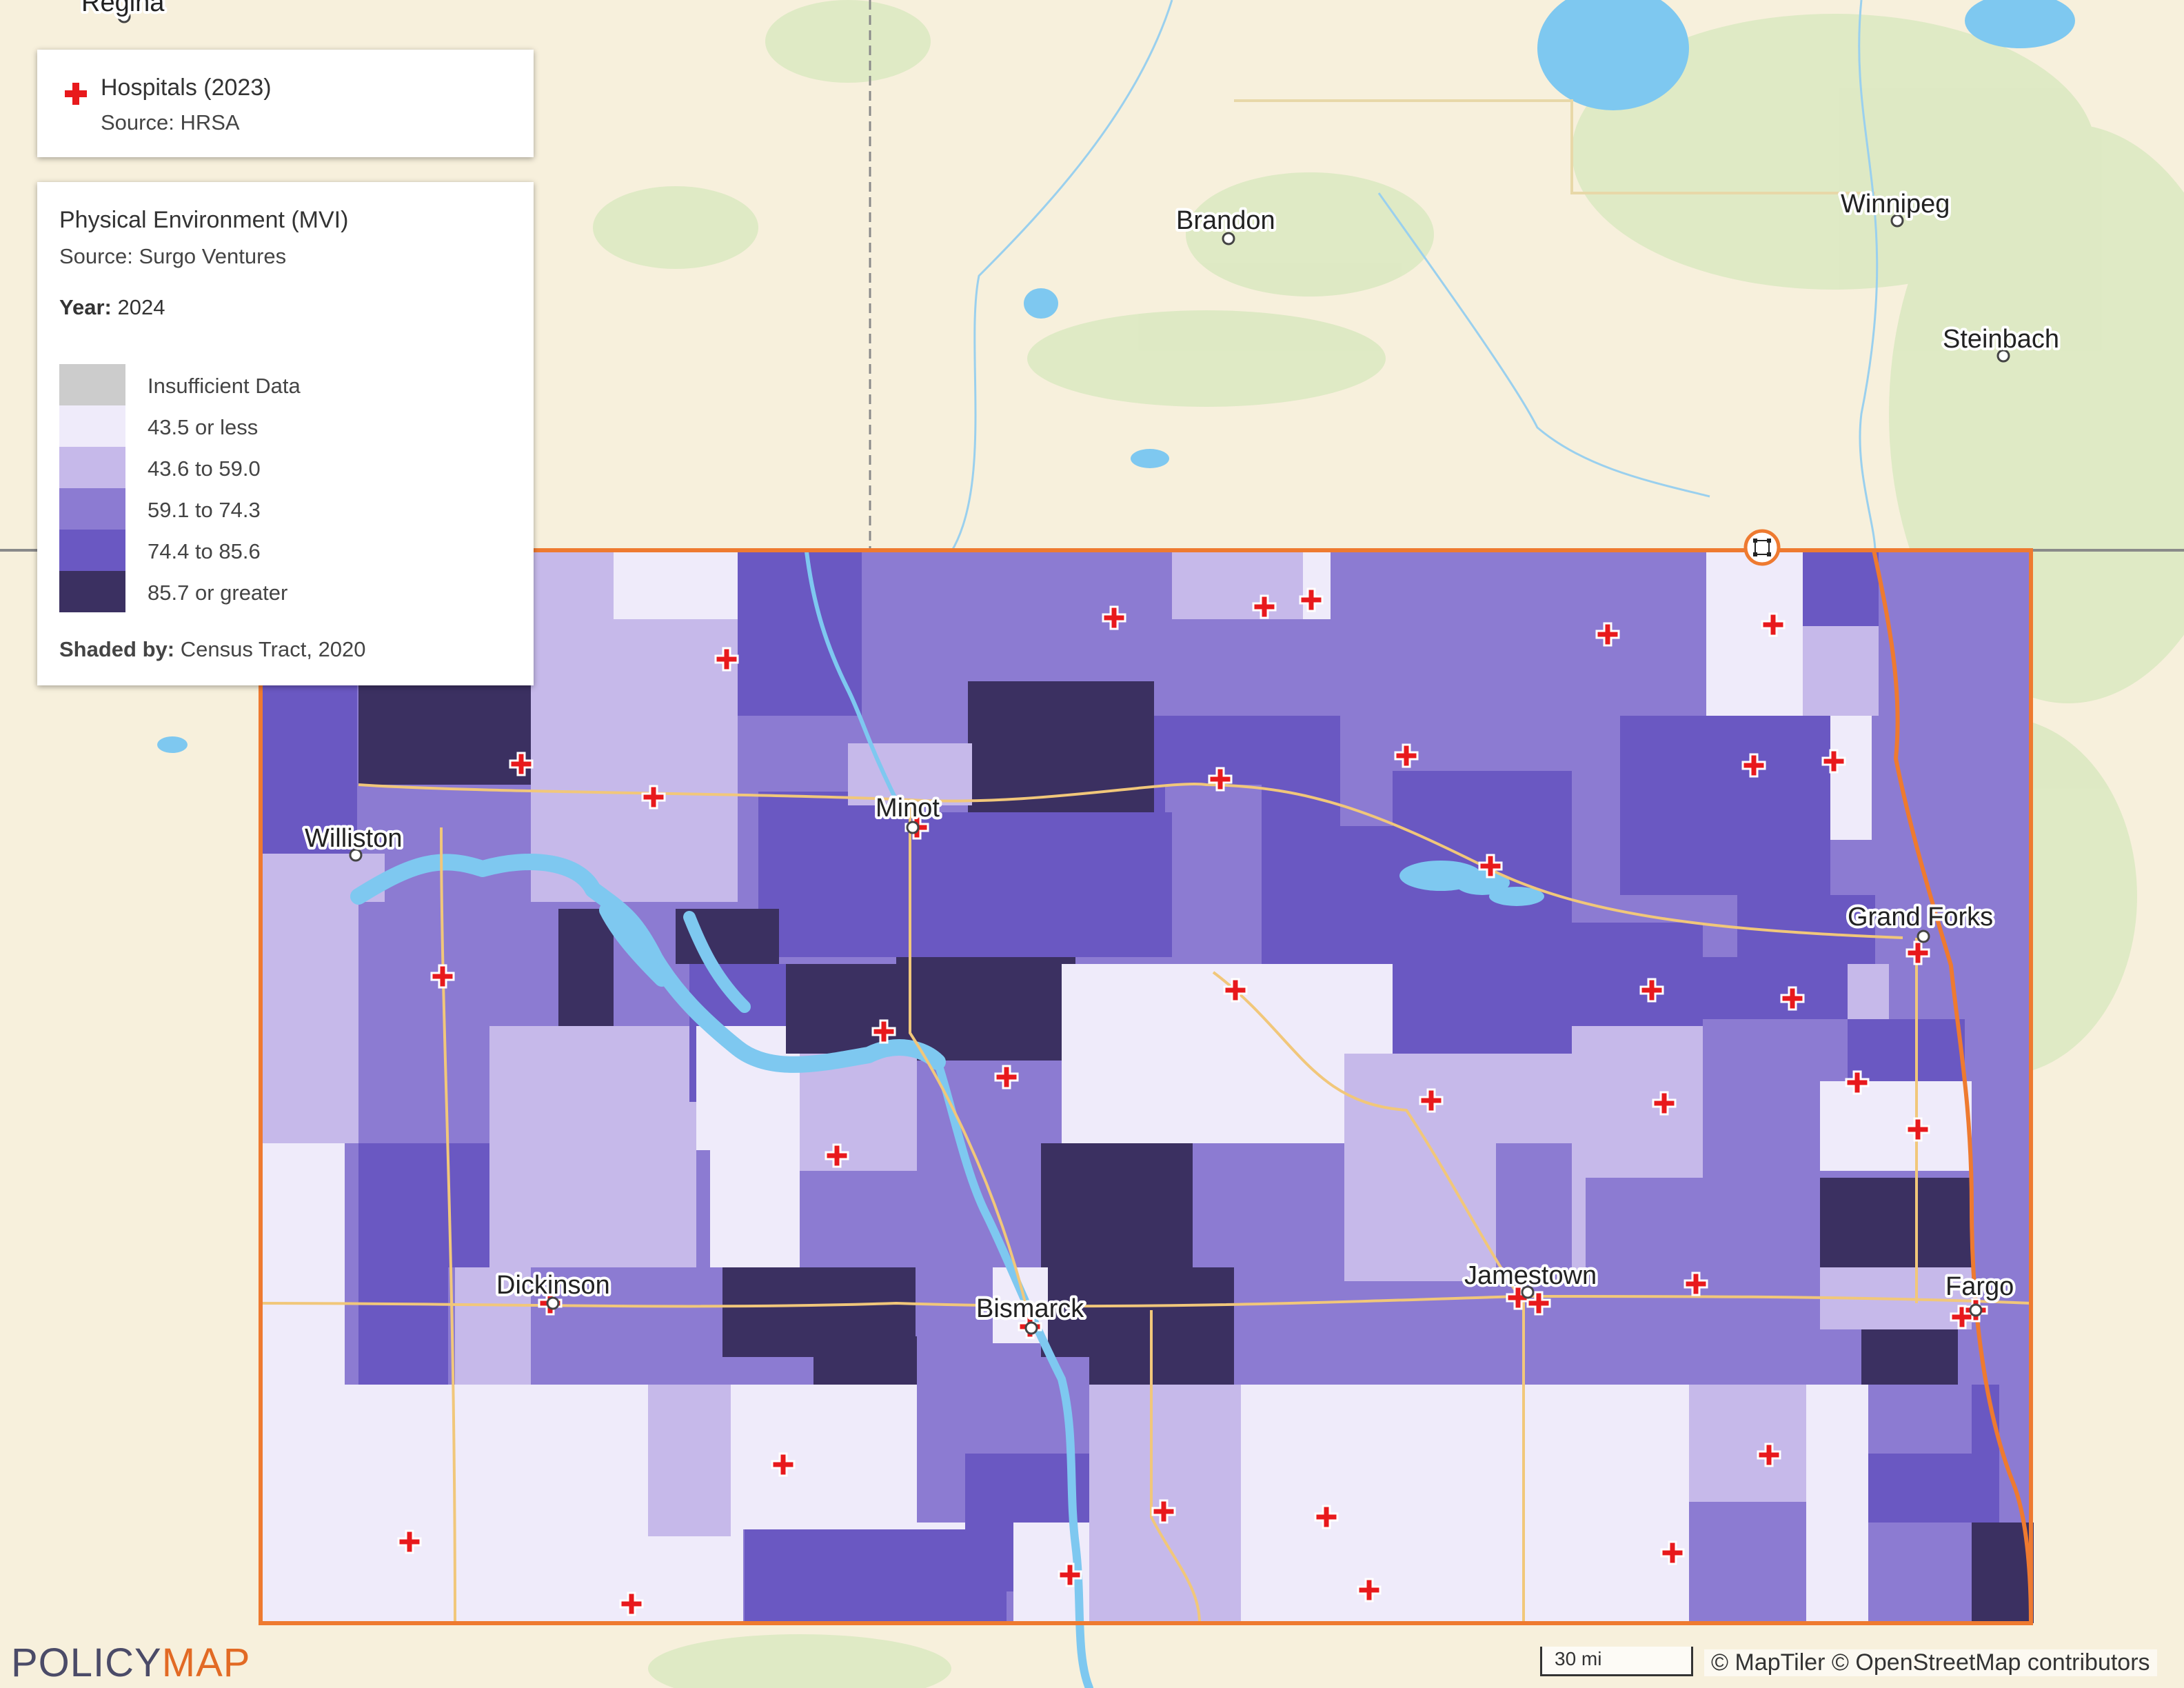 Image resolution: width=2184 pixels, height=1688 pixels. I want to click on city-label-fargo: Fargo, so click(1979, 1287).